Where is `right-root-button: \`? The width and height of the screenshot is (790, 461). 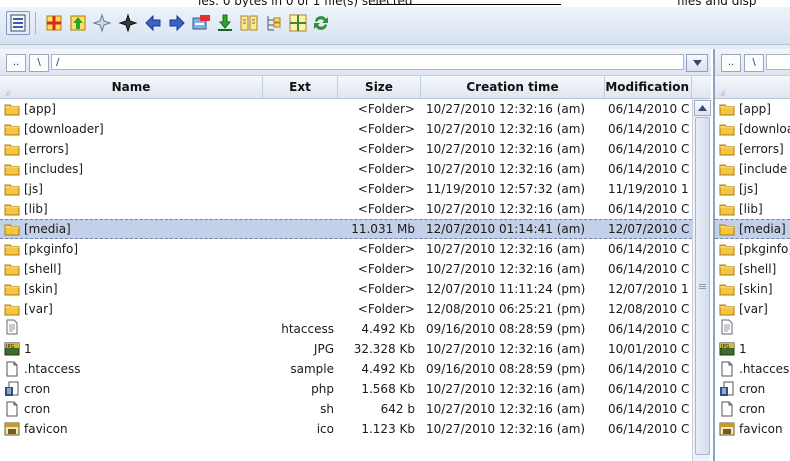
right-root-button: \ is located at coordinates (754, 63).